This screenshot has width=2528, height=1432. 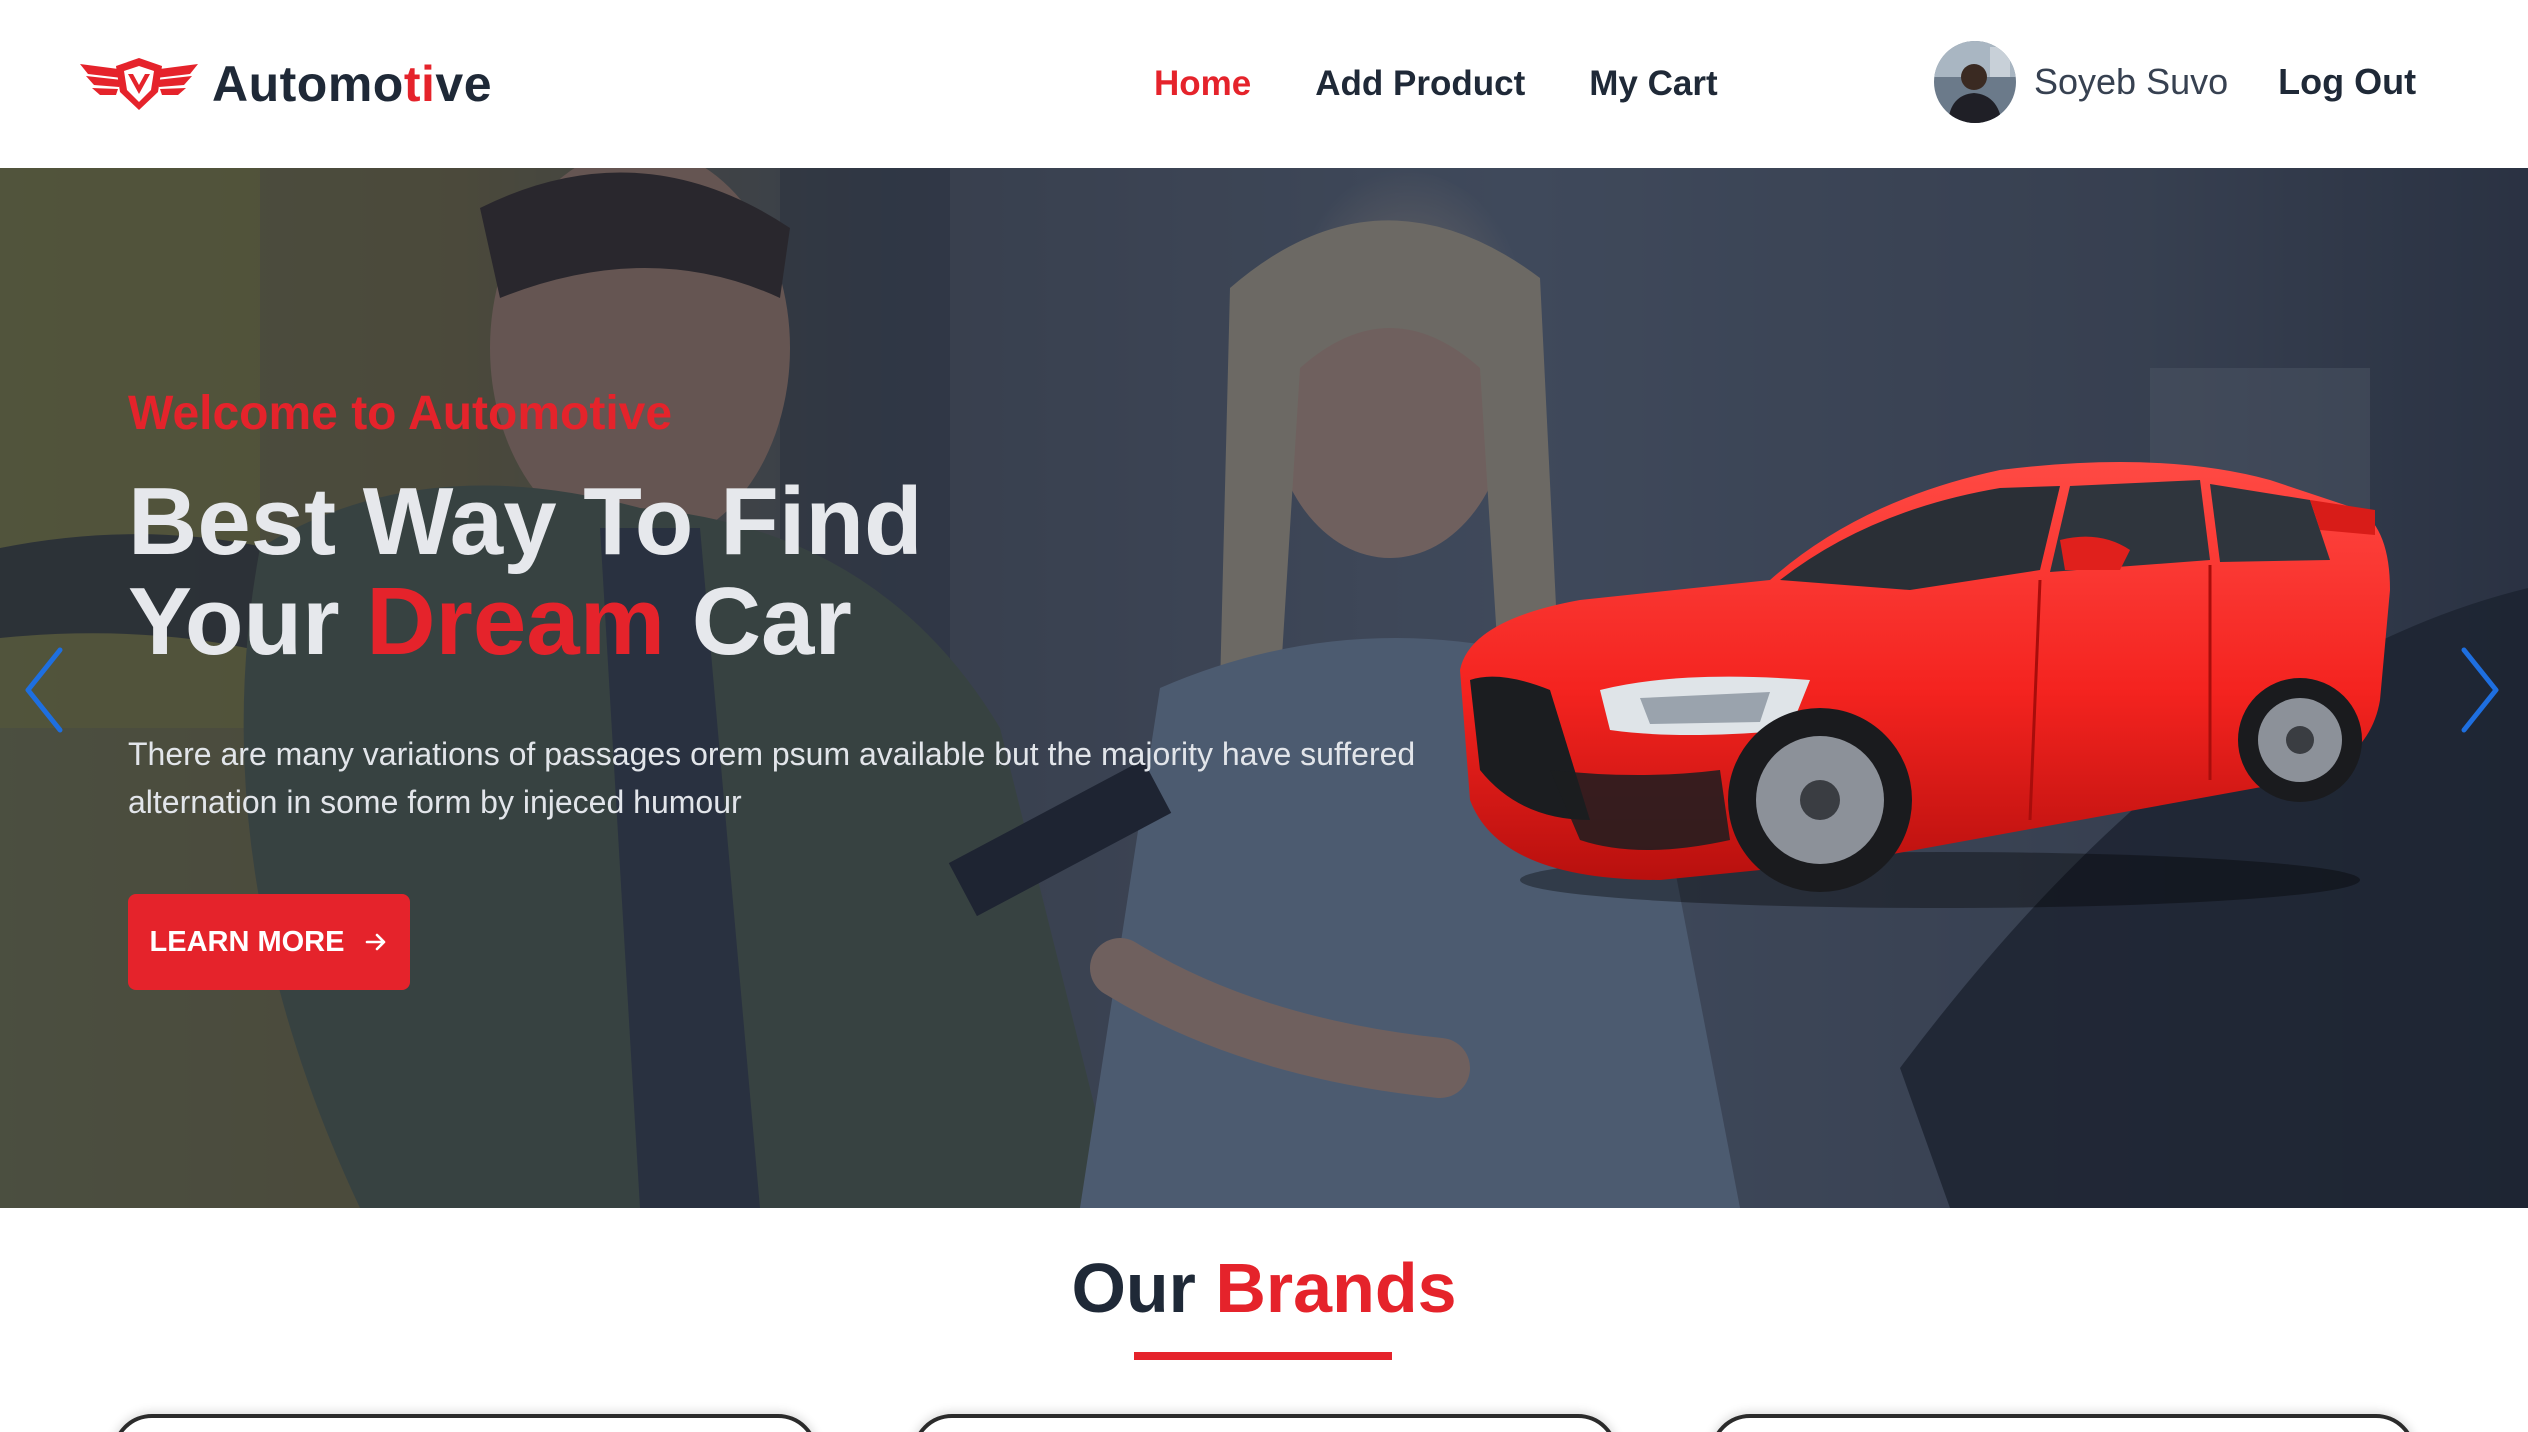 I want to click on learn-more-button: LEARN MORE, so click(x=269, y=942).